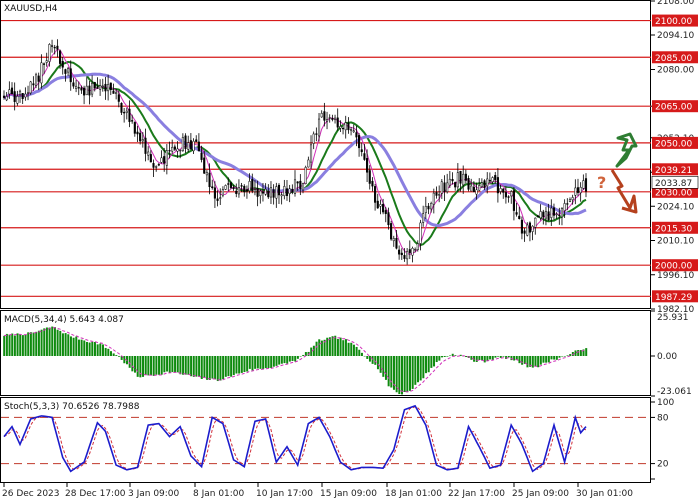 The width and height of the screenshot is (700, 504). Describe the element at coordinates (31, 494) in the screenshot. I see `x-tick-label: 26 Dec 2023` at that location.